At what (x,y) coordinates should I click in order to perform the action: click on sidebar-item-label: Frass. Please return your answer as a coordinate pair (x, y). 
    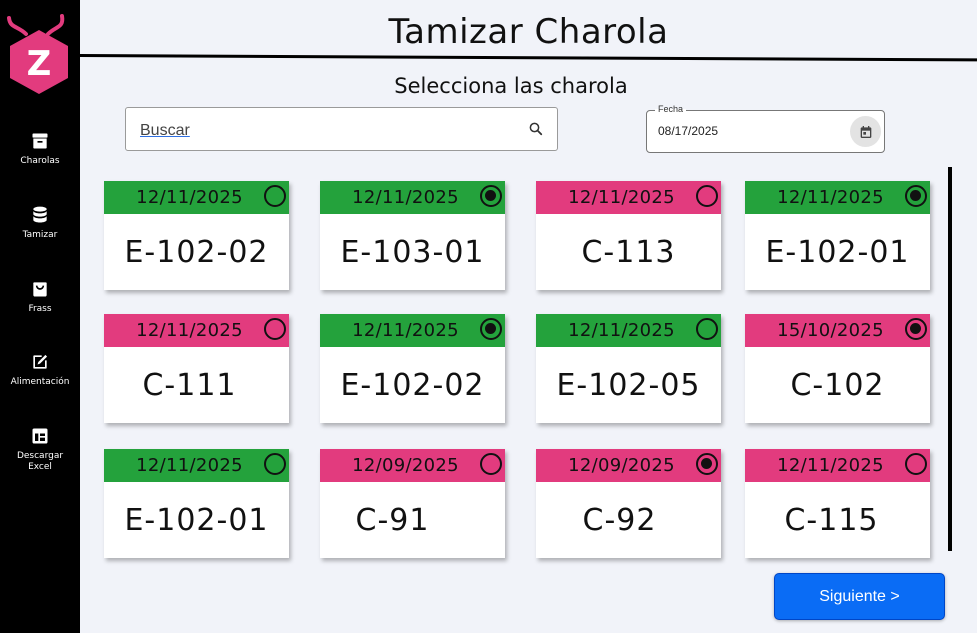
    Looking at the image, I should click on (40, 309).